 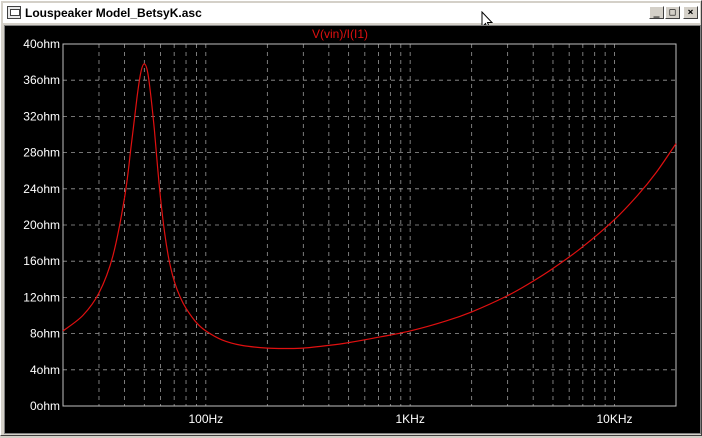 I want to click on y-tick-label: 16ohm, so click(x=41, y=261).